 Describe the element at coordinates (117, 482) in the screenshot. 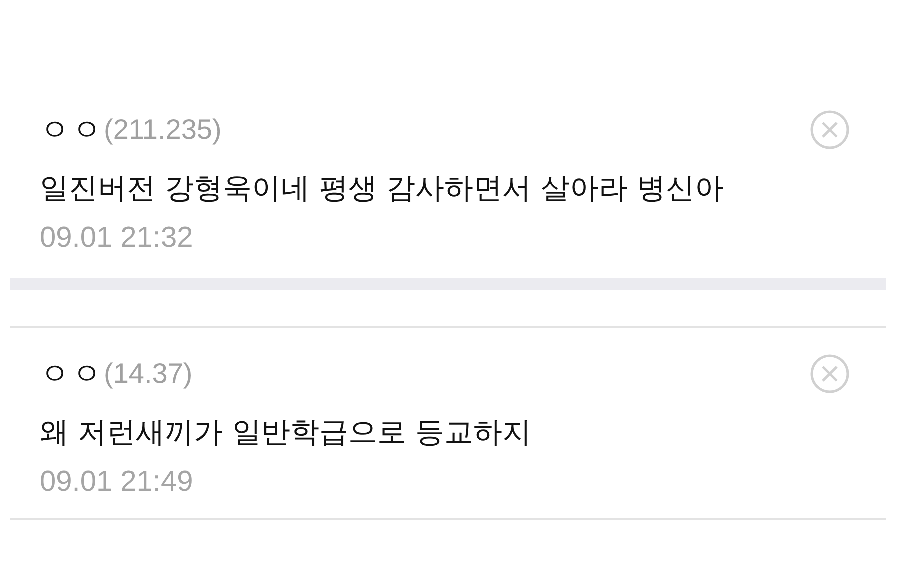

I see `timestamp: 09.01 21:49` at that location.